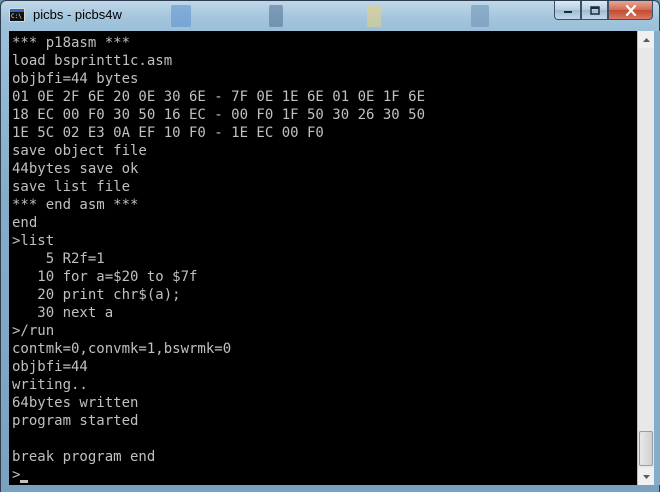 The image size is (660, 492). I want to click on scroll-up-button, so click(646, 39).